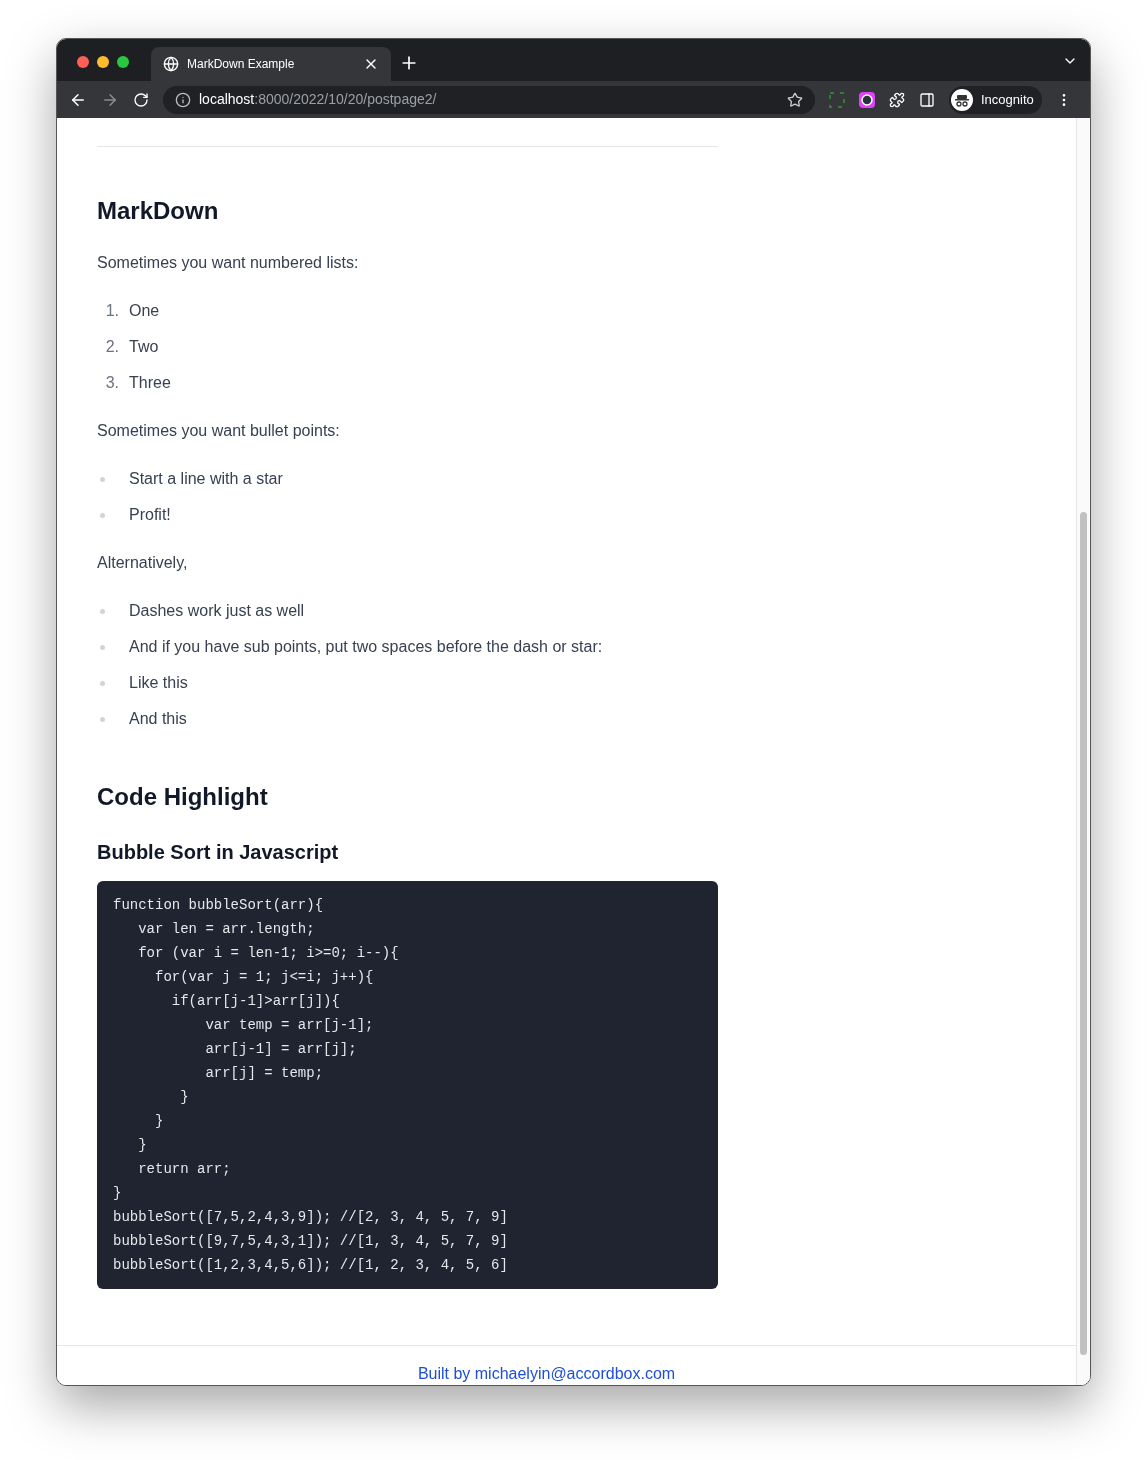 The height and width of the screenshot is (1460, 1147). What do you see at coordinates (158, 683) in the screenshot?
I see `list-item-text: Like this` at bounding box center [158, 683].